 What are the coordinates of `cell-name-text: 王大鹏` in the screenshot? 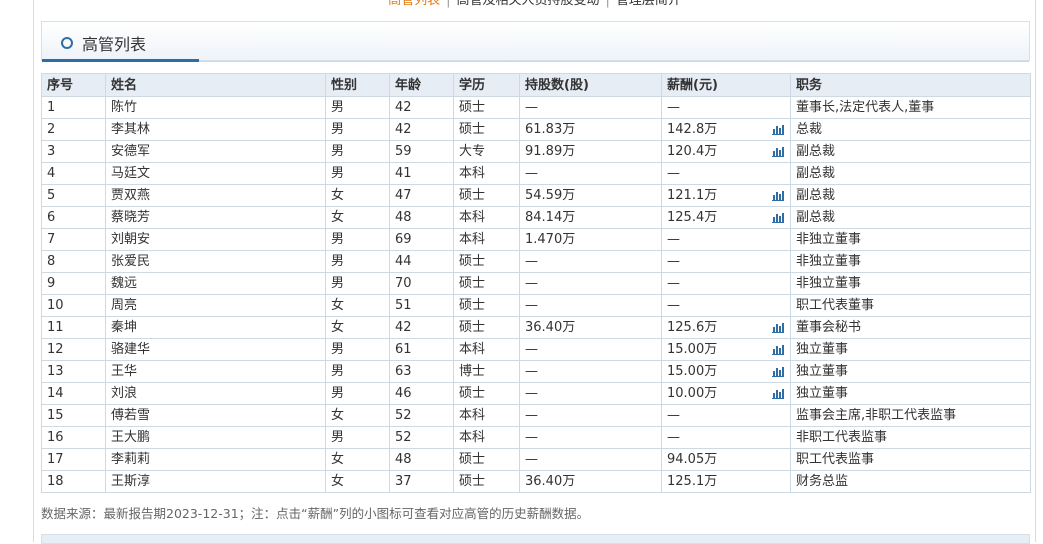 It's located at (131, 437).